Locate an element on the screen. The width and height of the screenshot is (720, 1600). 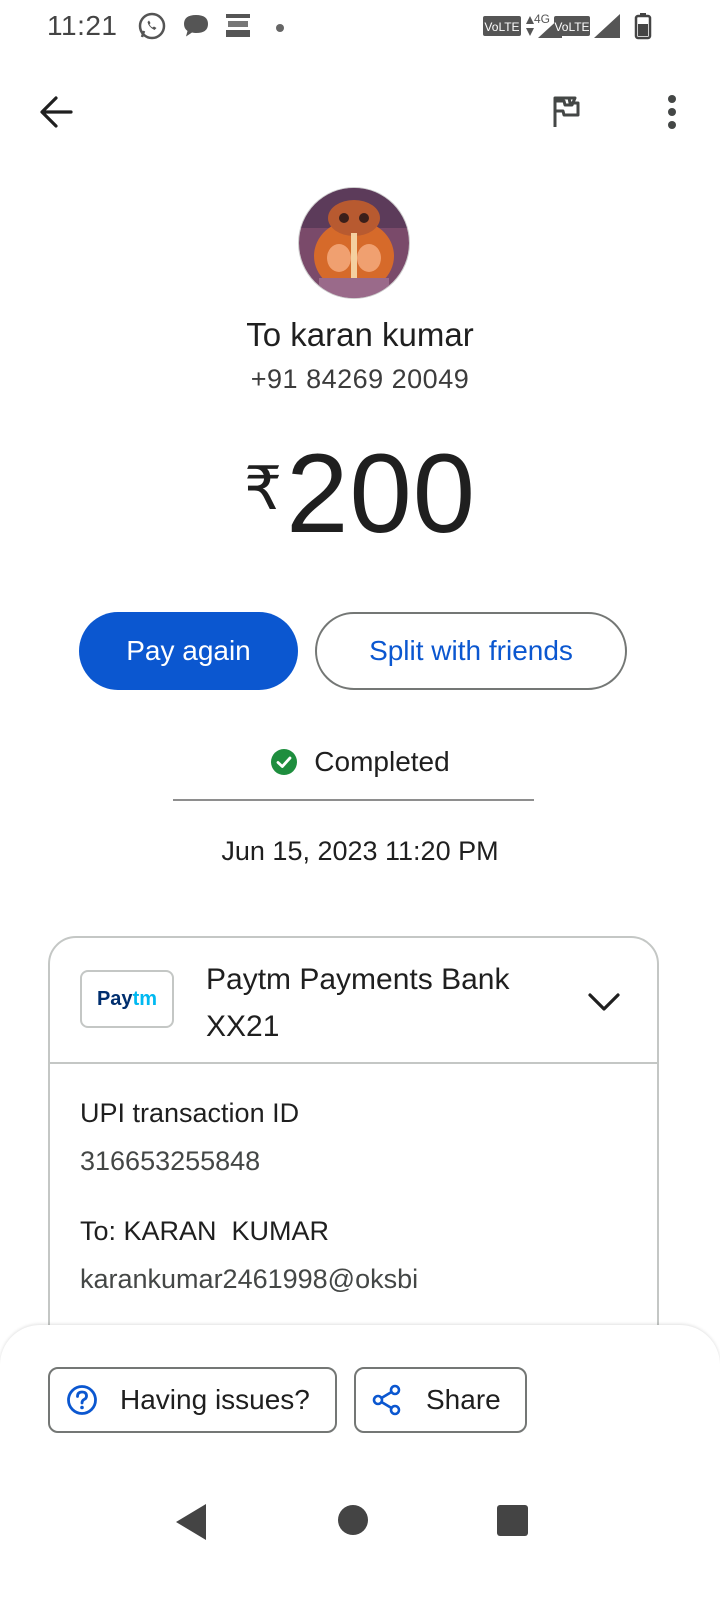
recipient-avatar is located at coordinates (354, 243).